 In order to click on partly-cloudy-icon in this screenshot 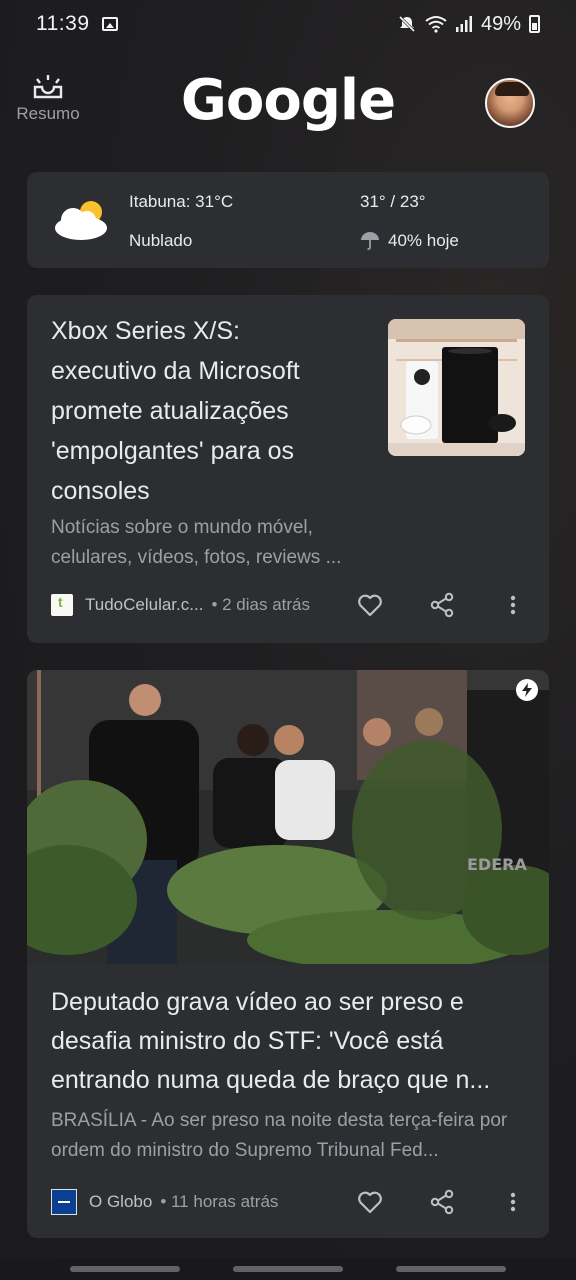, I will do `click(81, 220)`.